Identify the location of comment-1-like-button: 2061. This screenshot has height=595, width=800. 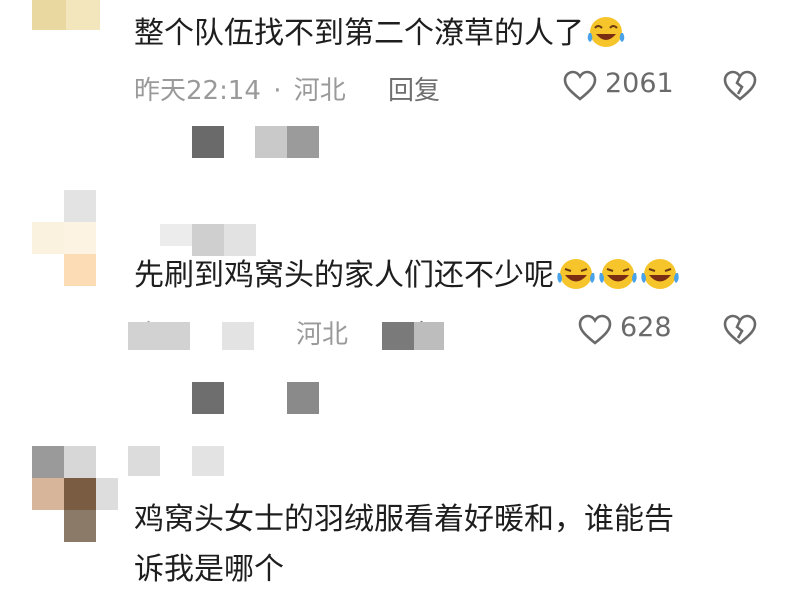
(618, 86).